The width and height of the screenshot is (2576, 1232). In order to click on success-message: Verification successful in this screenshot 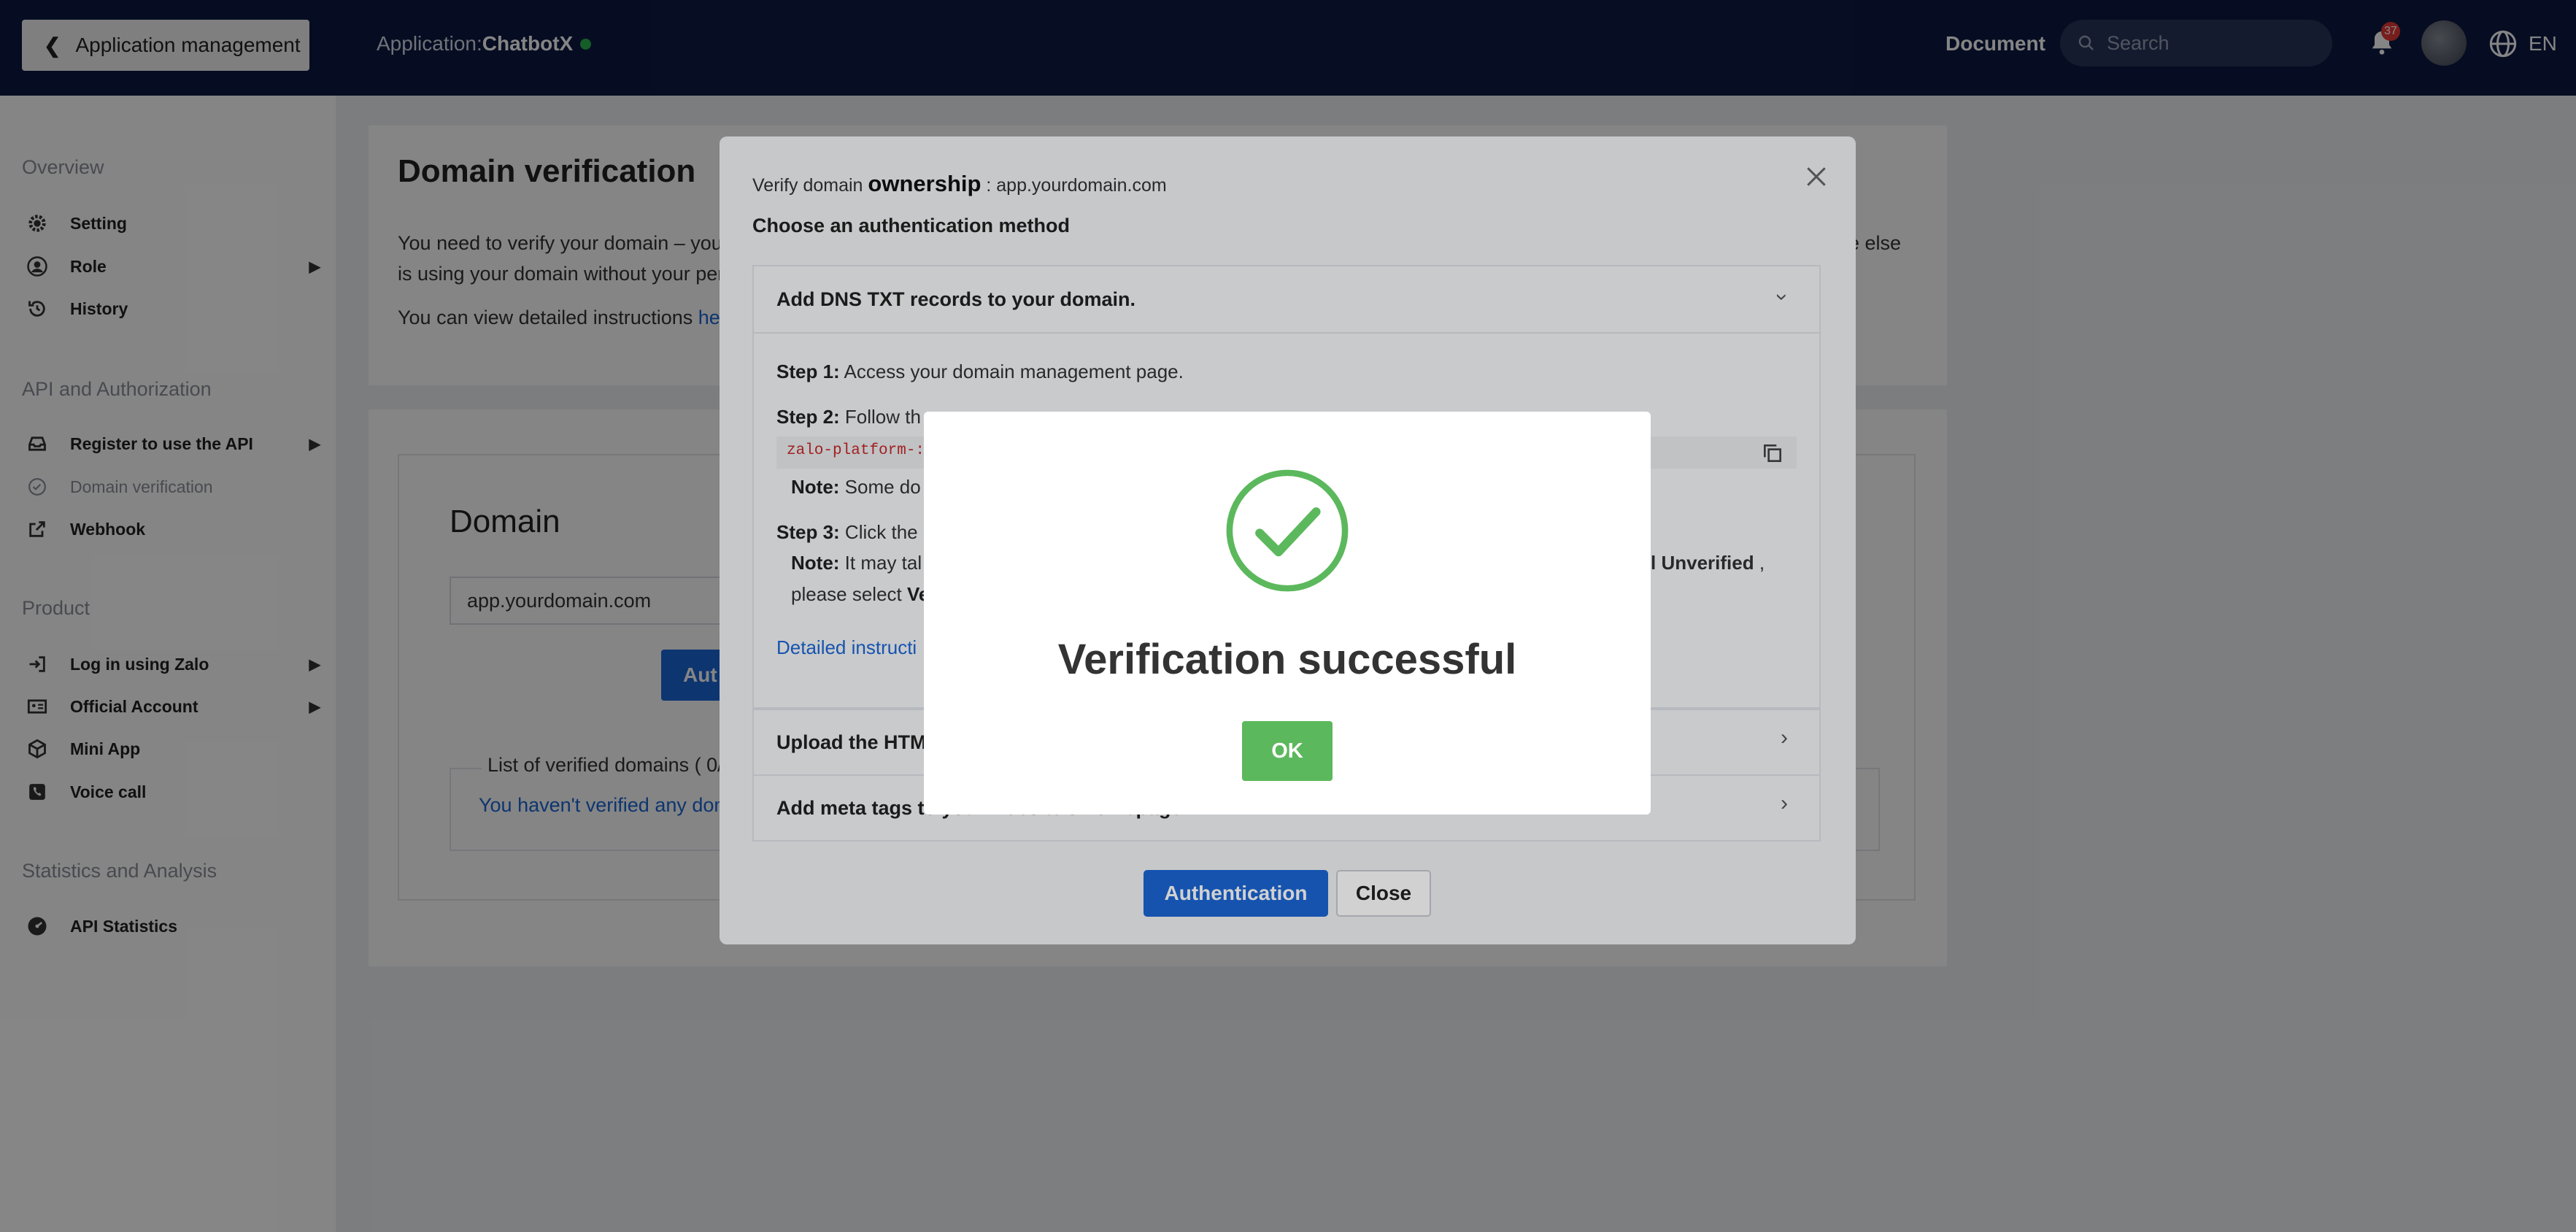, I will do `click(1287, 659)`.